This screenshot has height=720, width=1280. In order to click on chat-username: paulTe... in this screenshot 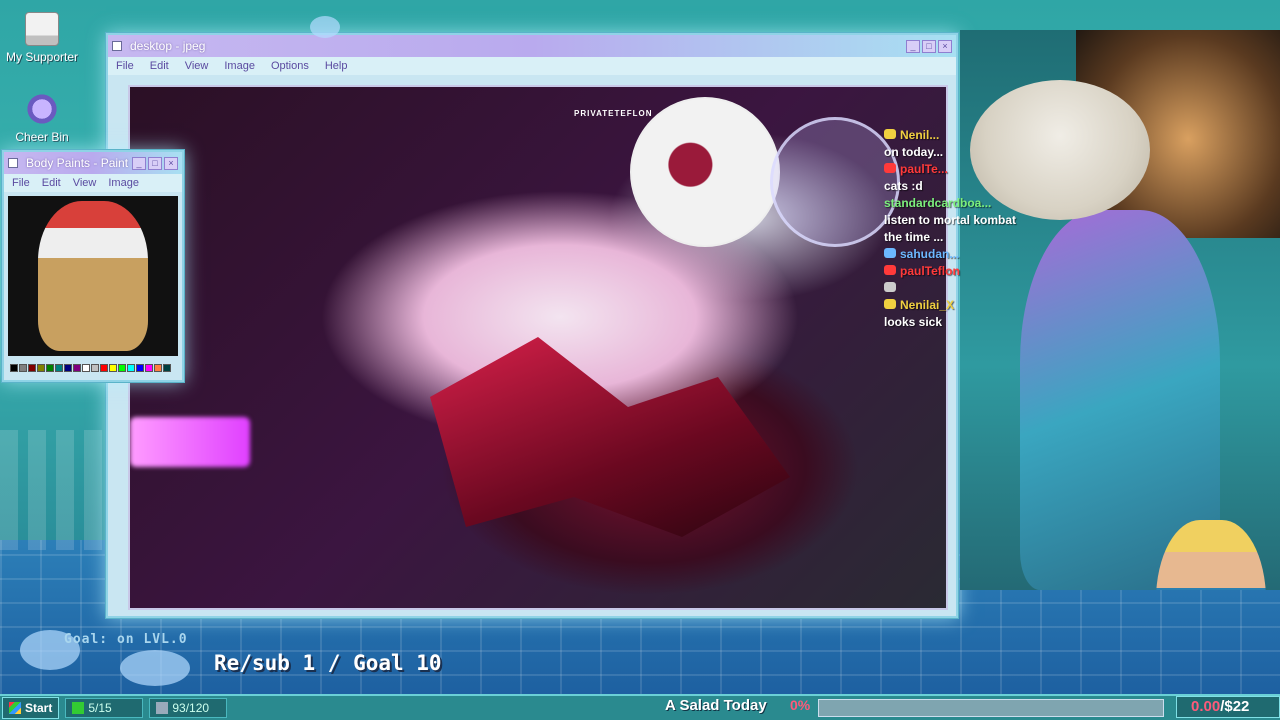, I will do `click(924, 169)`.